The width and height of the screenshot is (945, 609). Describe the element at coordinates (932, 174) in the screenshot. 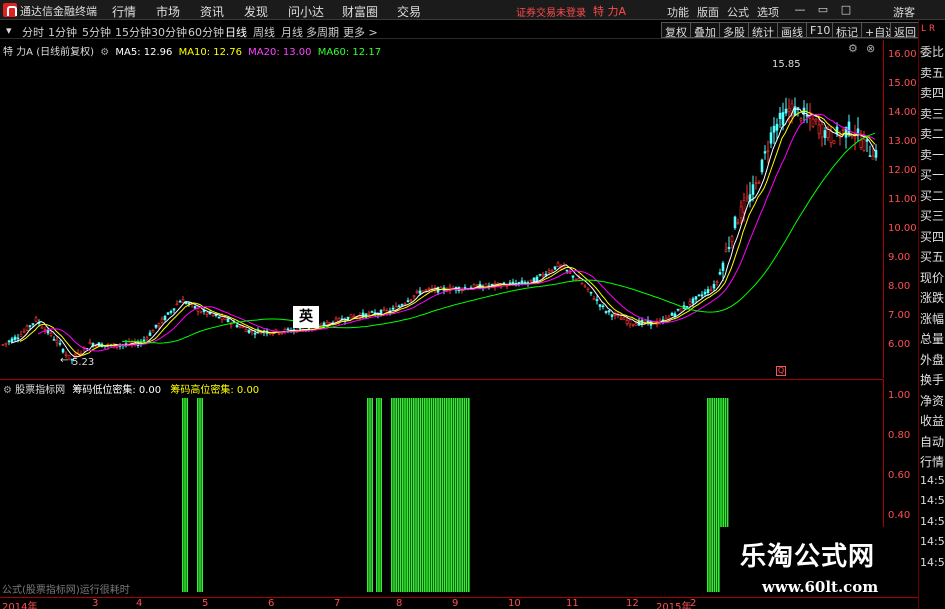

I see `side-item: 买一` at that location.